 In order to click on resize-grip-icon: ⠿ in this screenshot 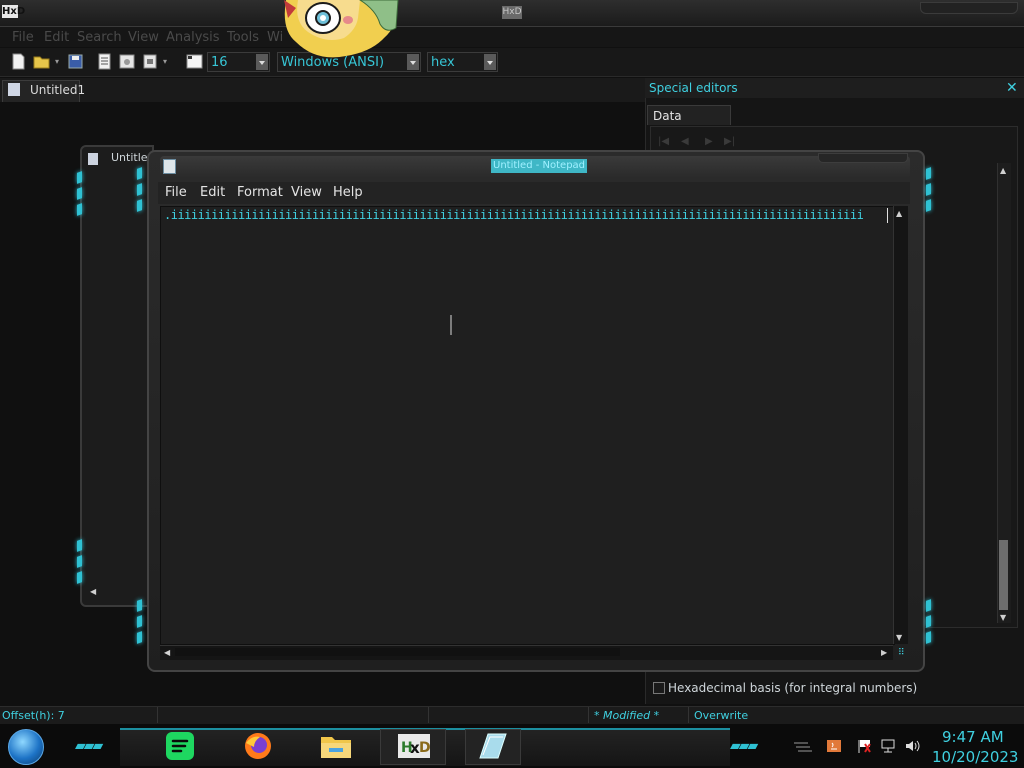, I will do `click(901, 653)`.